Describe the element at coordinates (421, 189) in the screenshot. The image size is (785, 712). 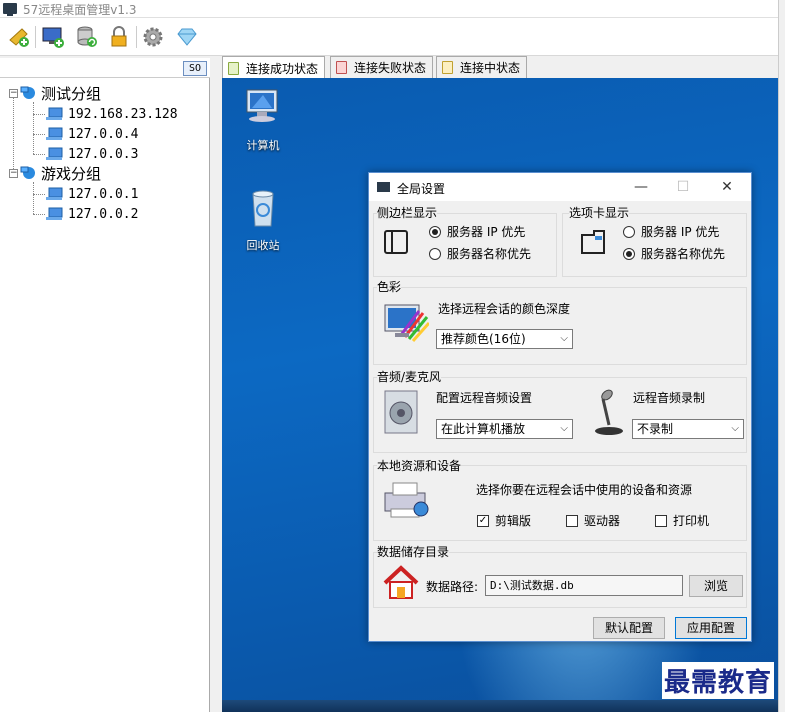
I see `dialog-title: 全局设置` at that location.